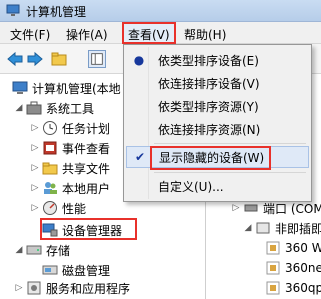  I want to click on device-item: 360net, so click(292, 268).